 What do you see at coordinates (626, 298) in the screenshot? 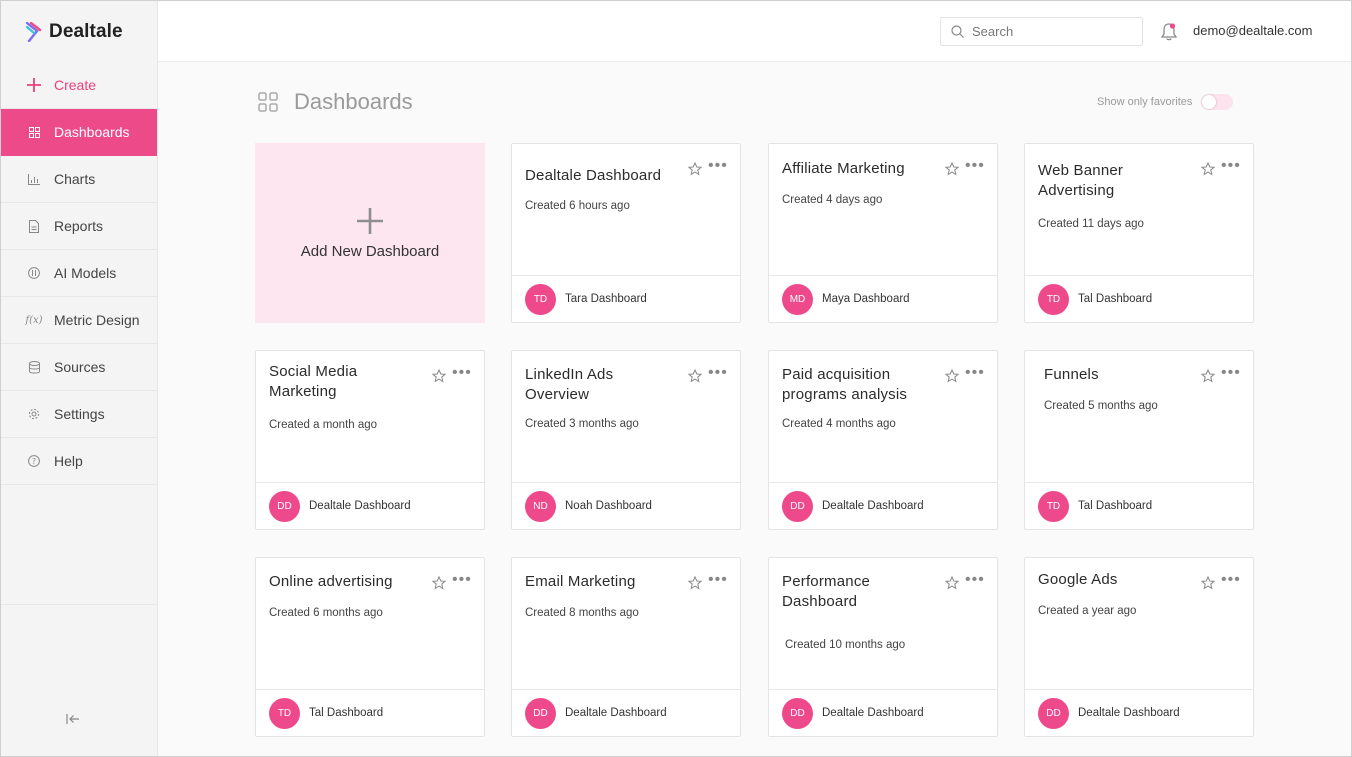
I see `card-footer: TD Tara Dashboard` at bounding box center [626, 298].